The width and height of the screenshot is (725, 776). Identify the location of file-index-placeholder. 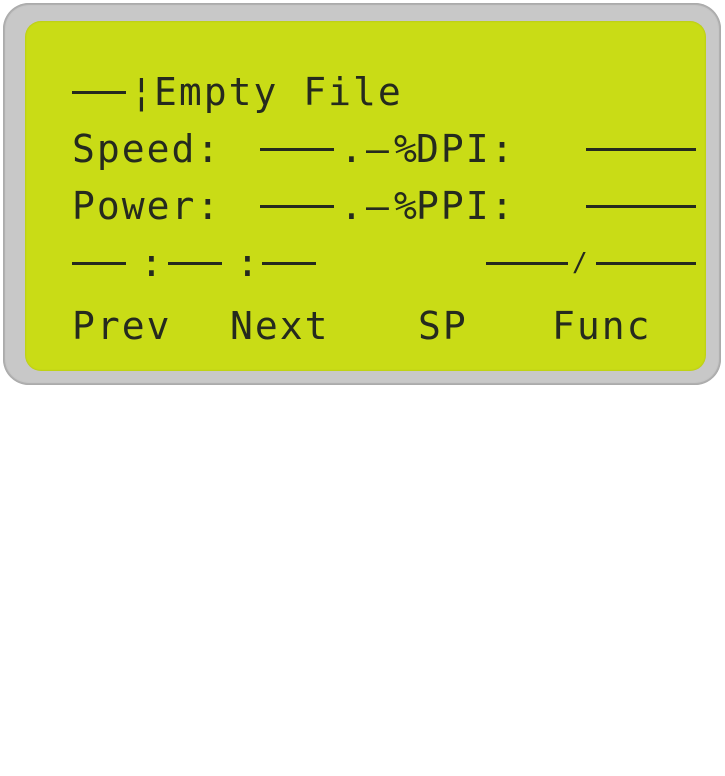
(99, 92).